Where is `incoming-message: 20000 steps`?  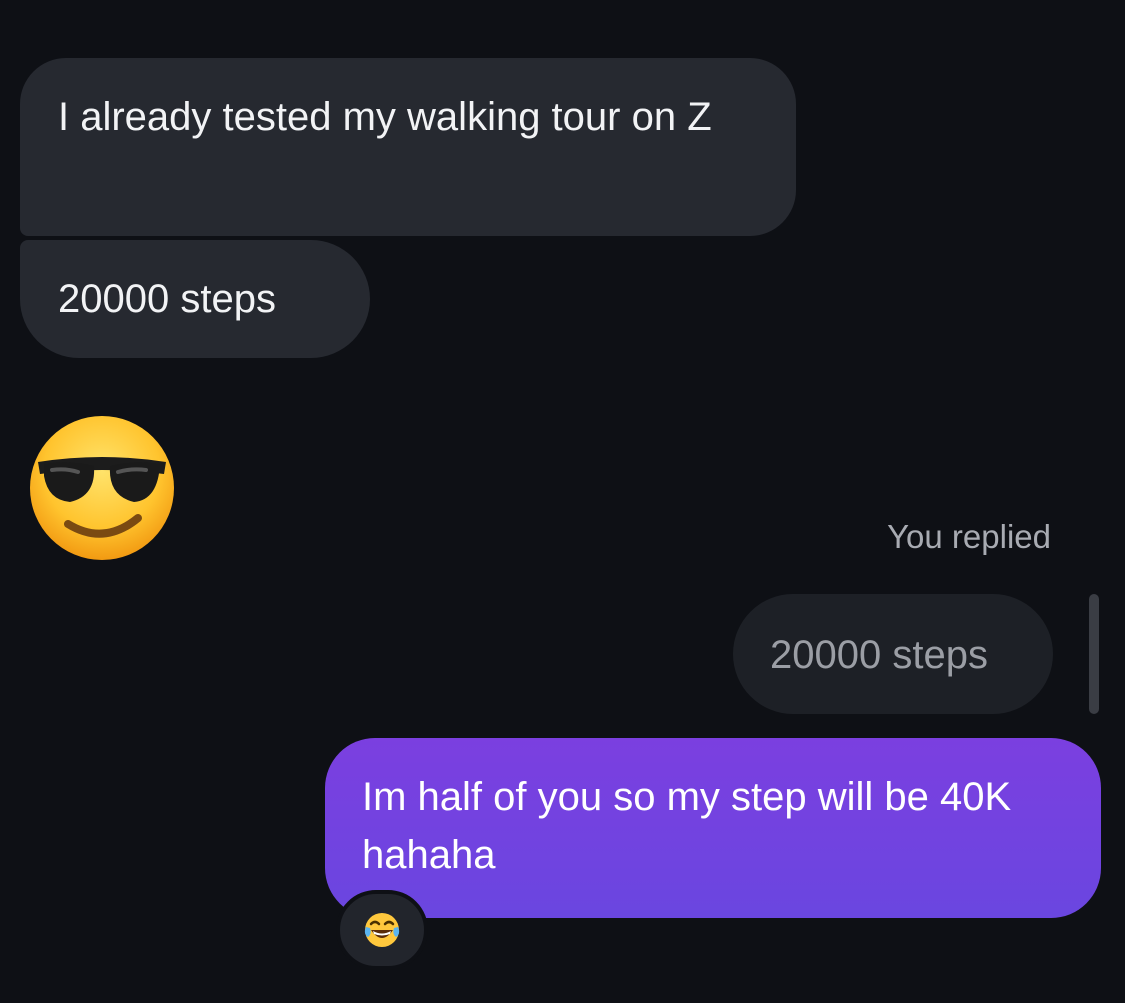 incoming-message: 20000 steps is located at coordinates (195, 299).